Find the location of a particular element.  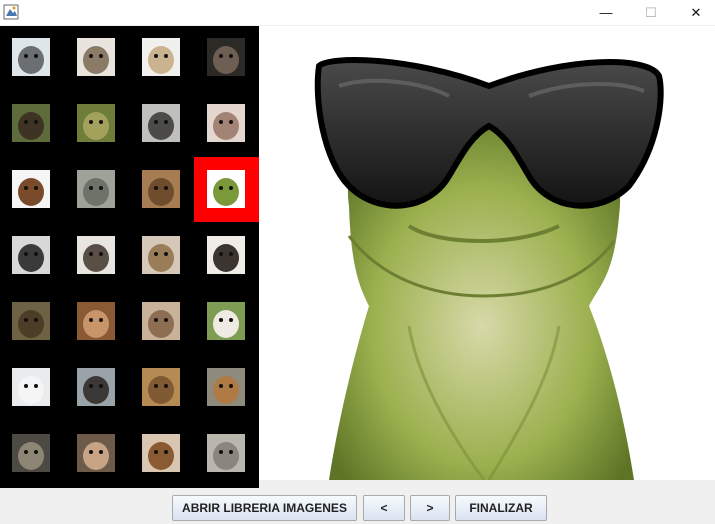

finish-button: FINALIZAR is located at coordinates (501, 508).